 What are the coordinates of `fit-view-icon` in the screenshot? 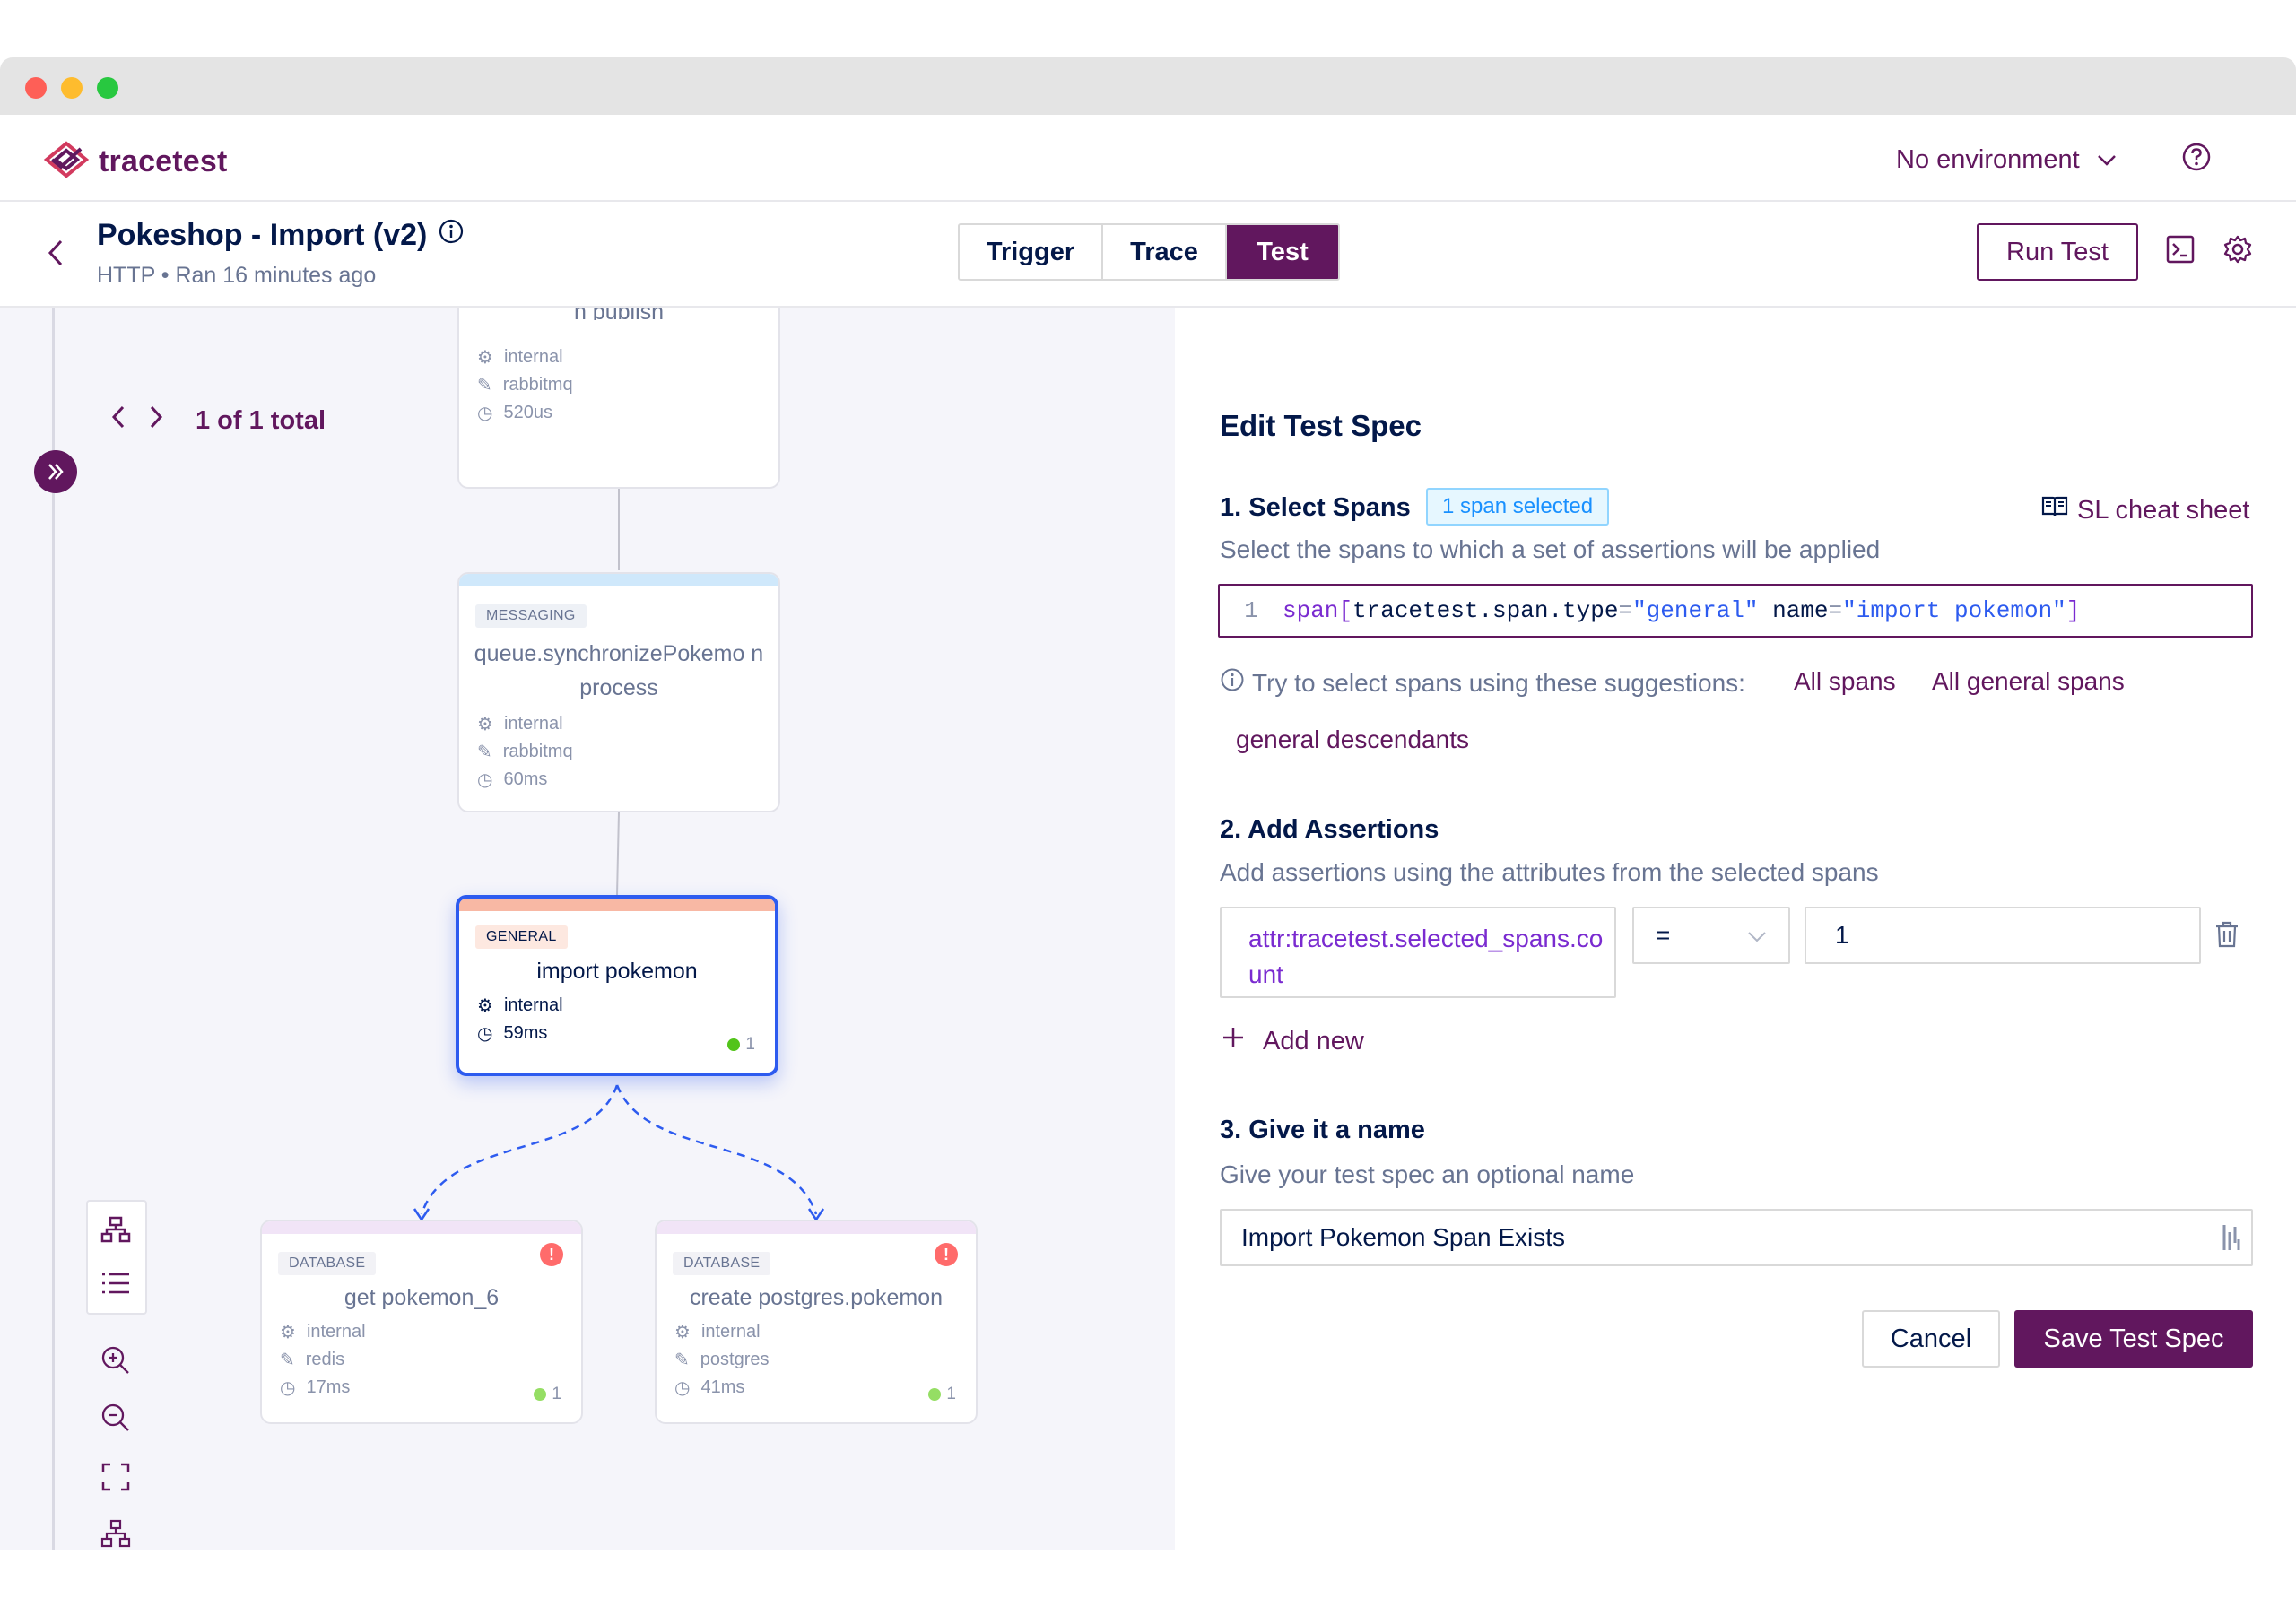 It's located at (115, 1480).